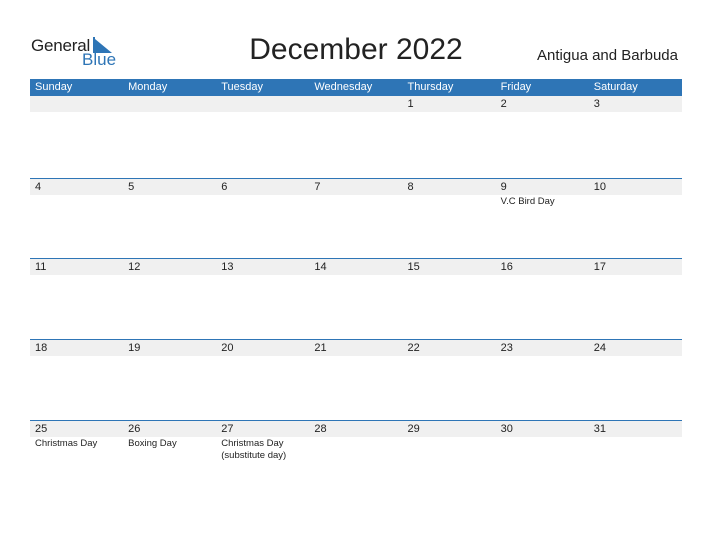 This screenshot has width=712, height=550. I want to click on holiday-label: Christmas Day, so click(66, 443).